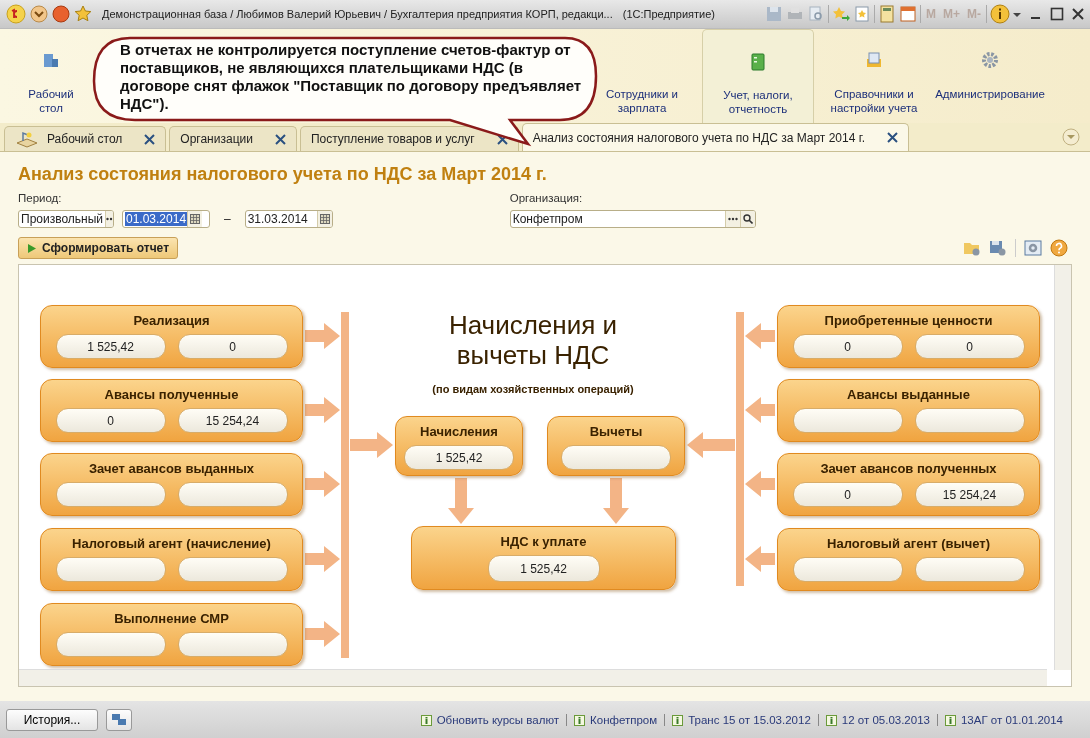  What do you see at coordinates (990, 76) in the screenshot?
I see `section-tab: Администрирование` at bounding box center [990, 76].